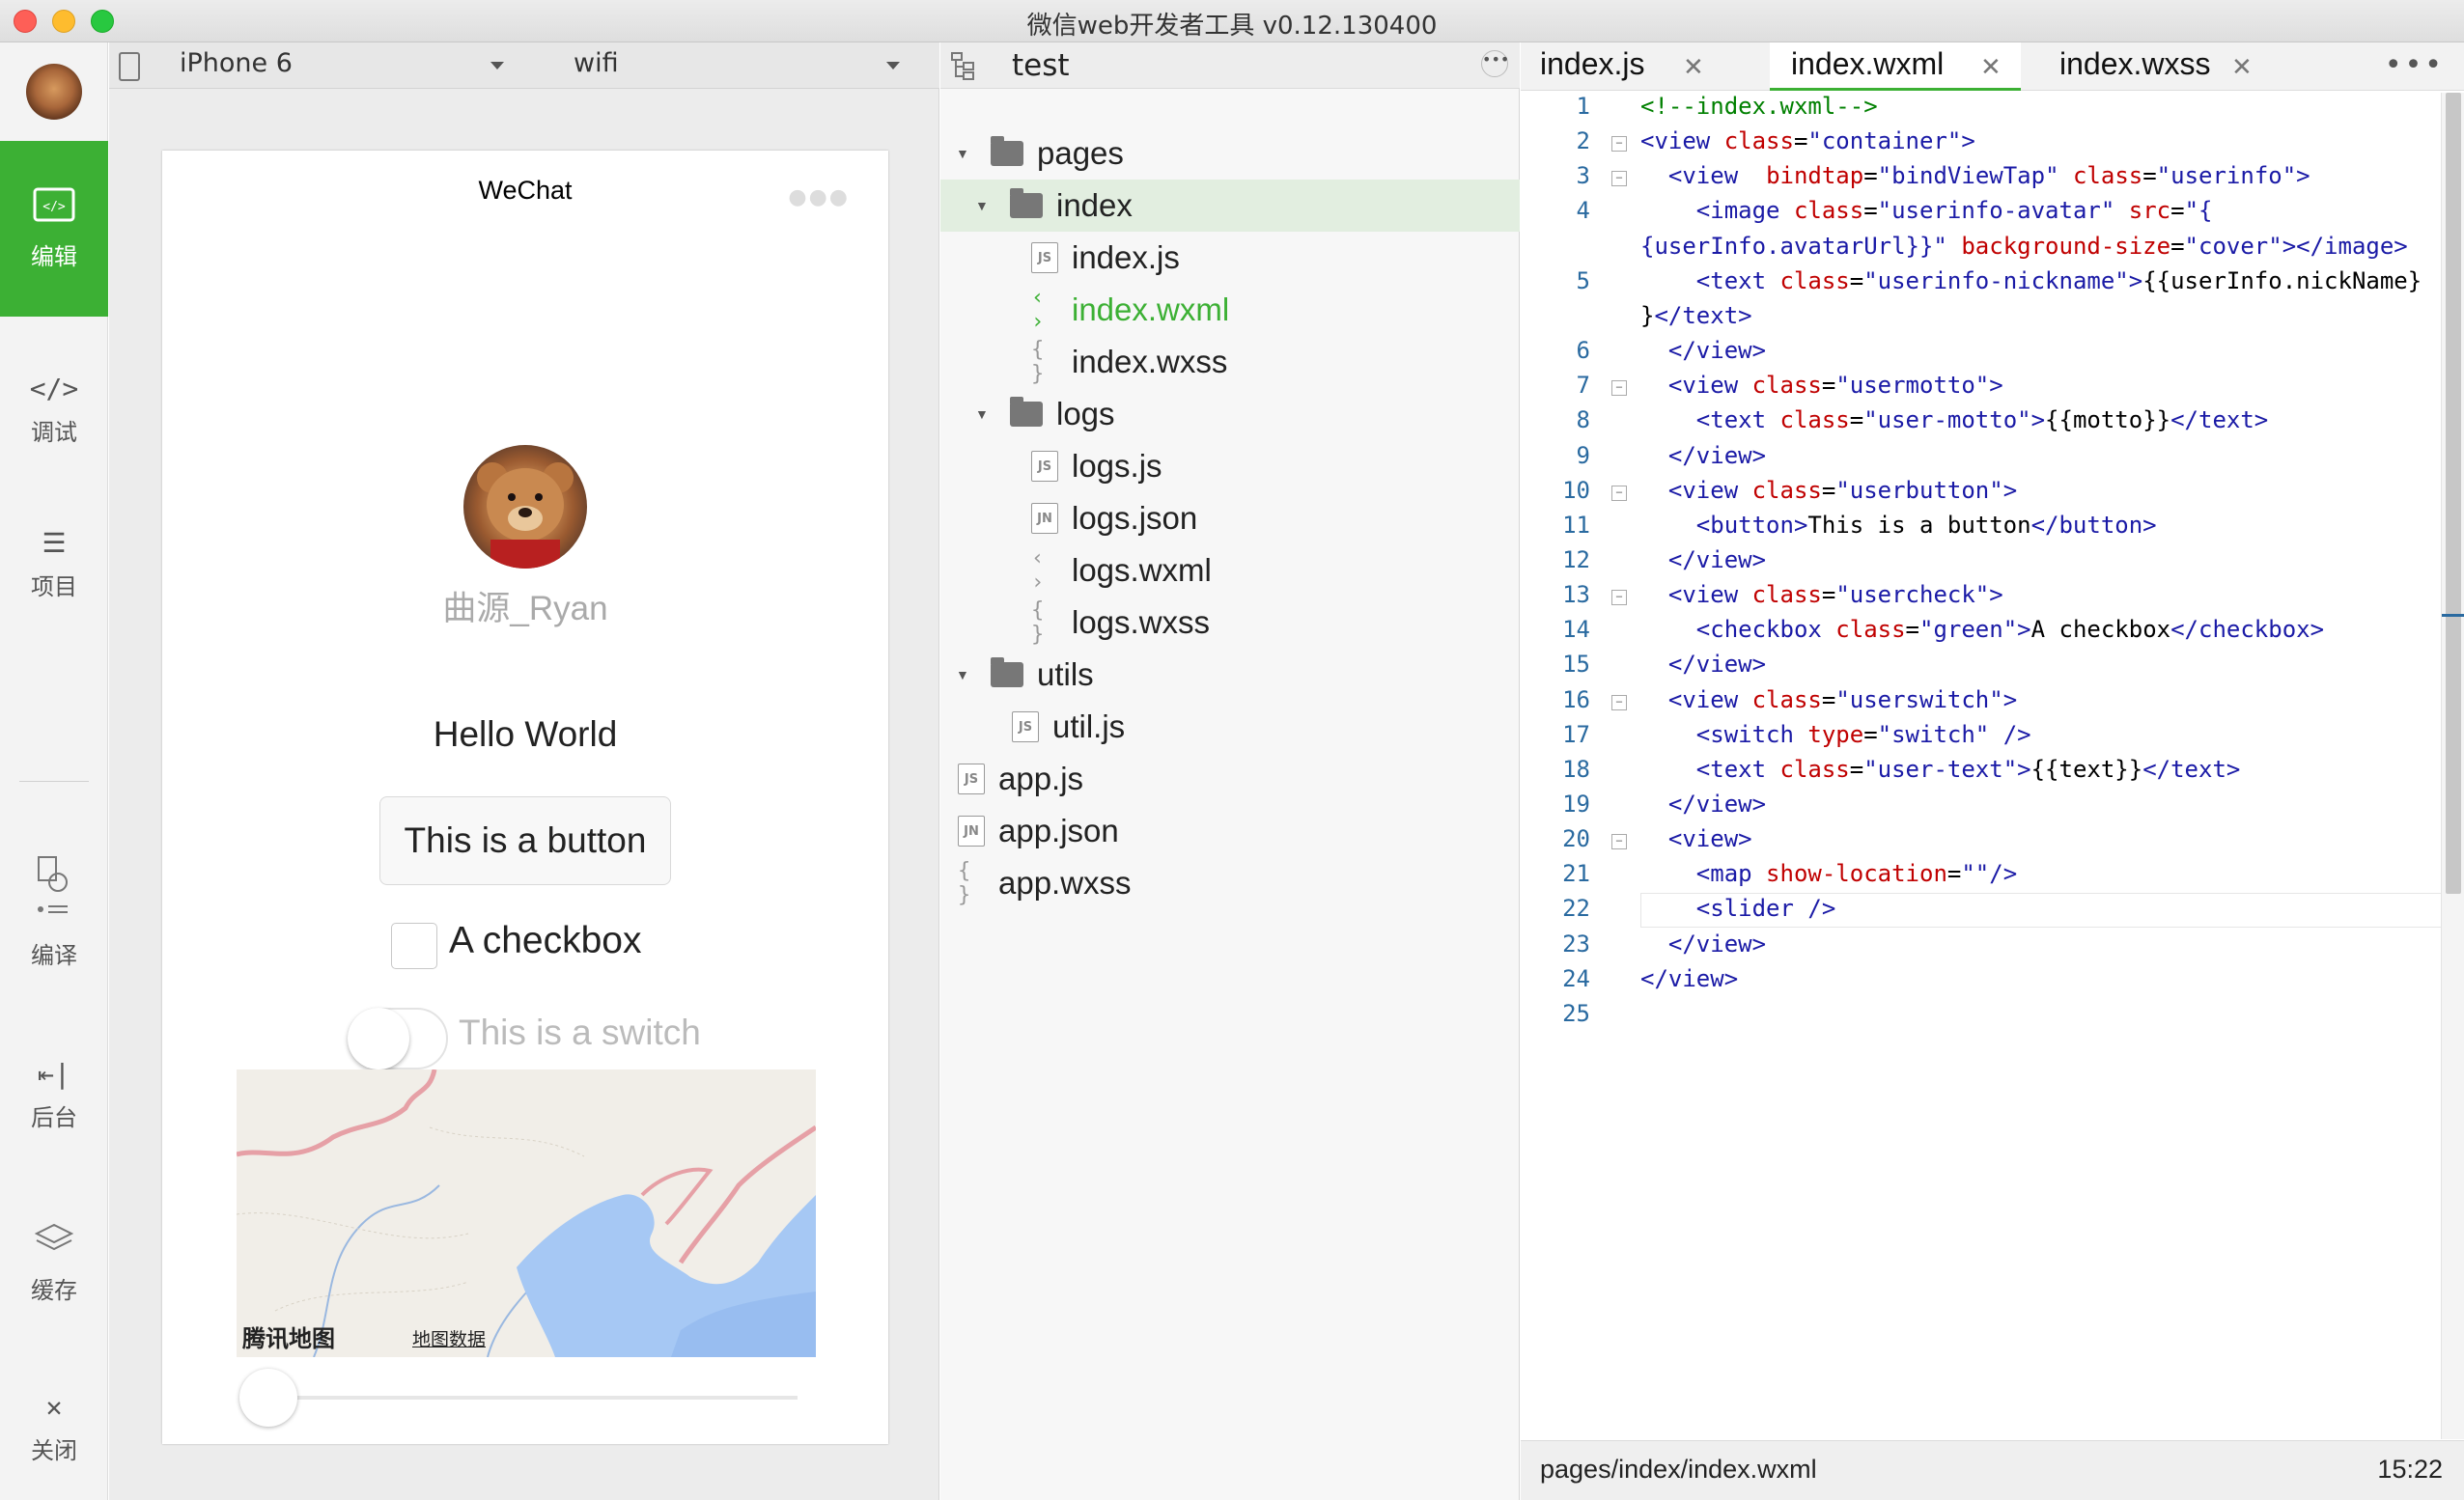 The height and width of the screenshot is (1500, 2464). Describe the element at coordinates (1583, 455) in the screenshot. I see `line-number: 9` at that location.